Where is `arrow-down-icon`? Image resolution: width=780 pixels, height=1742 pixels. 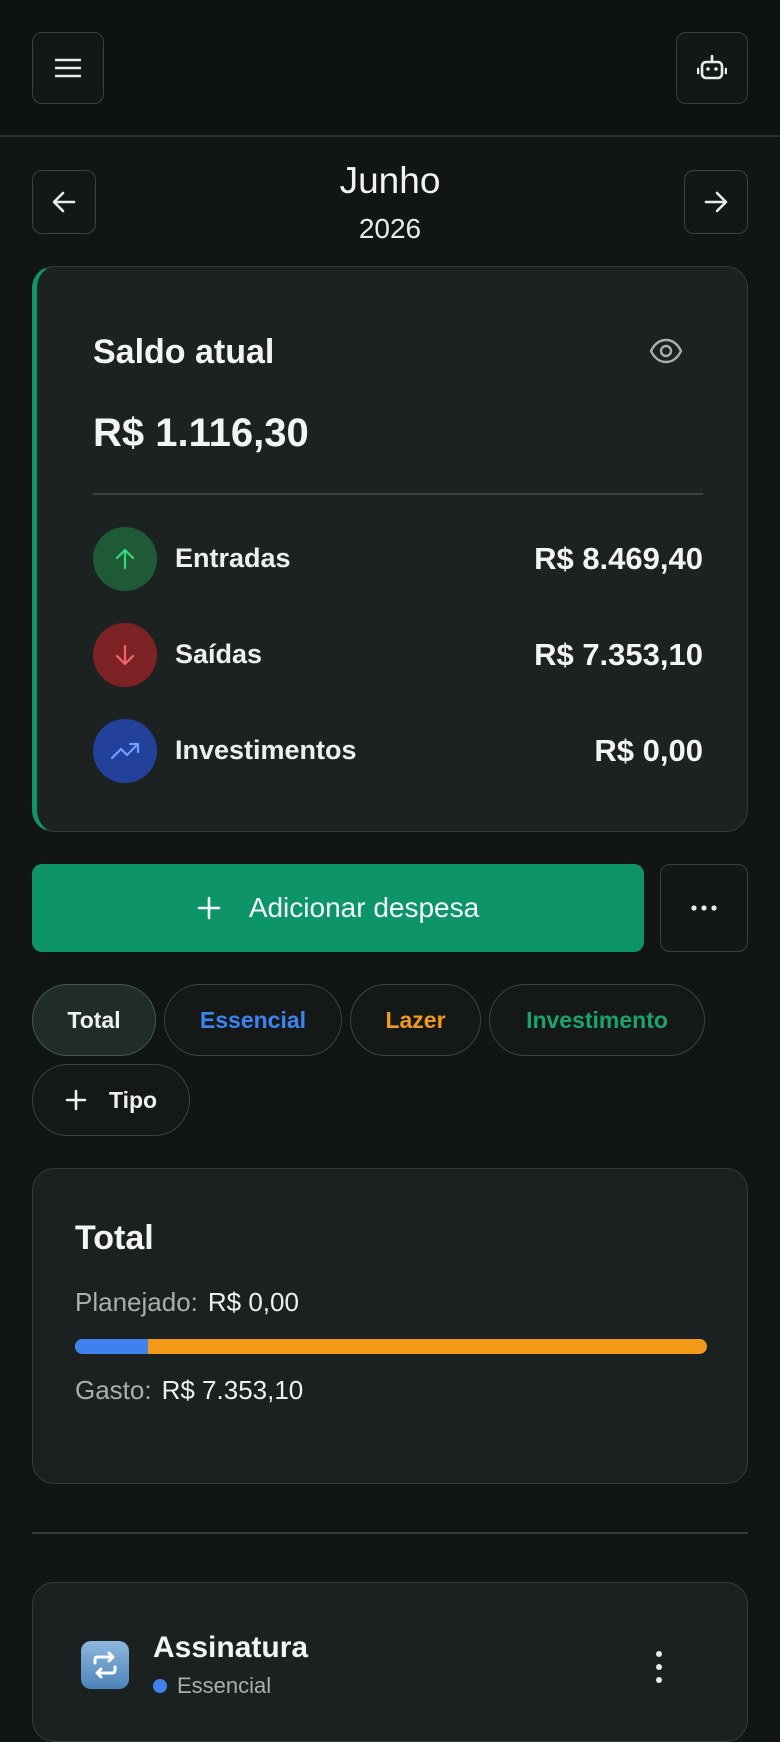
arrow-down-icon is located at coordinates (125, 655).